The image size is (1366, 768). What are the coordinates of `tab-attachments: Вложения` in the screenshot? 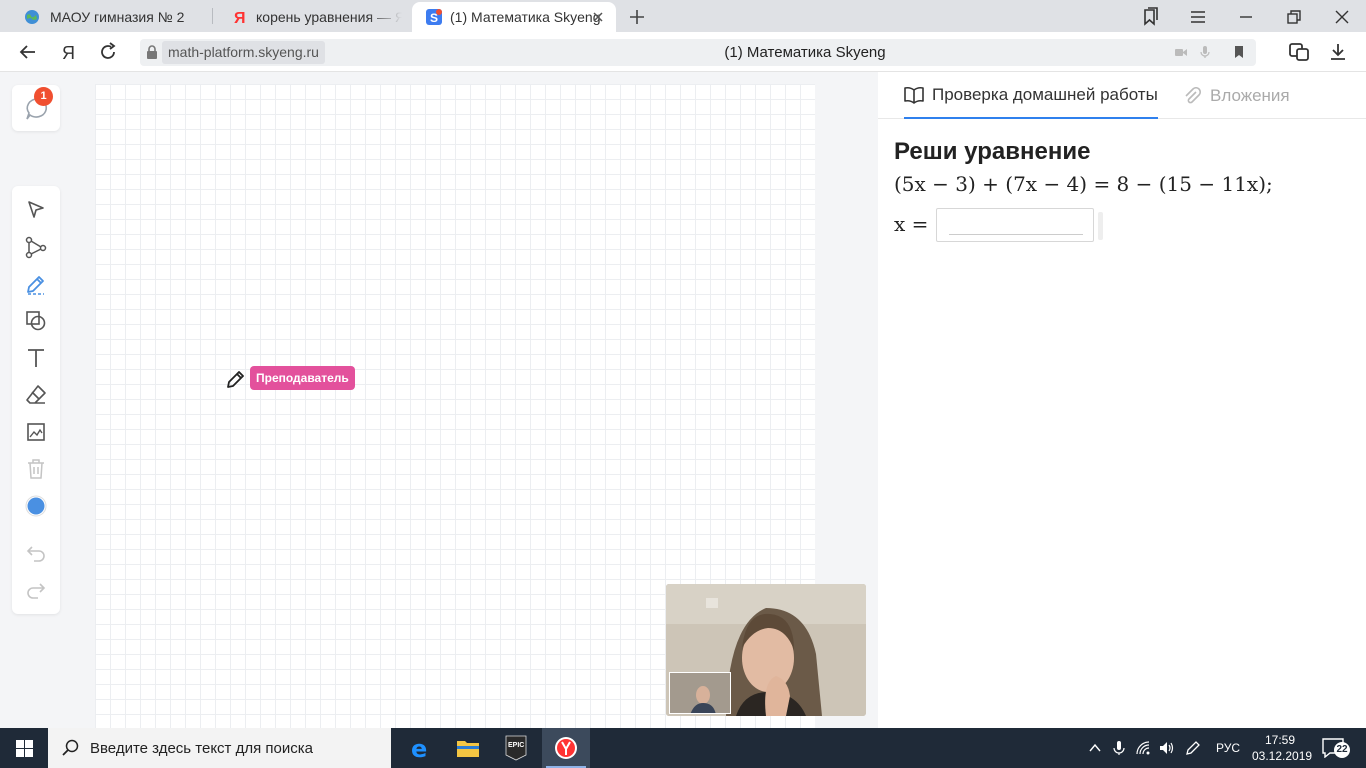 It's located at (1237, 95).